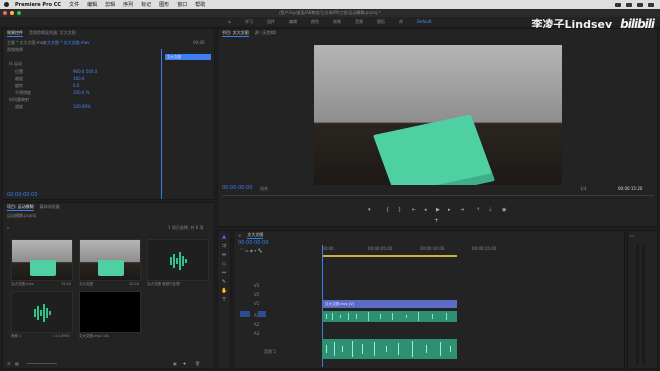 The width and height of the screenshot is (660, 371). I want to click on track-v3: V3, so click(257, 285).